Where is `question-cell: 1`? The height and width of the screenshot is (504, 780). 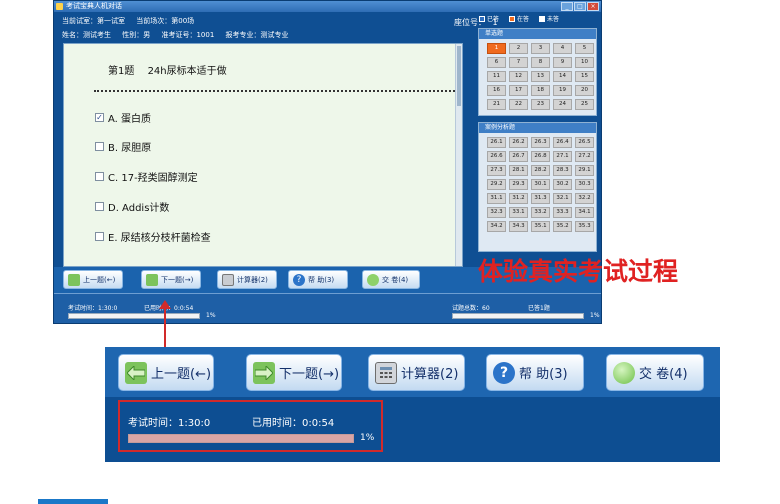 question-cell: 1 is located at coordinates (496, 48).